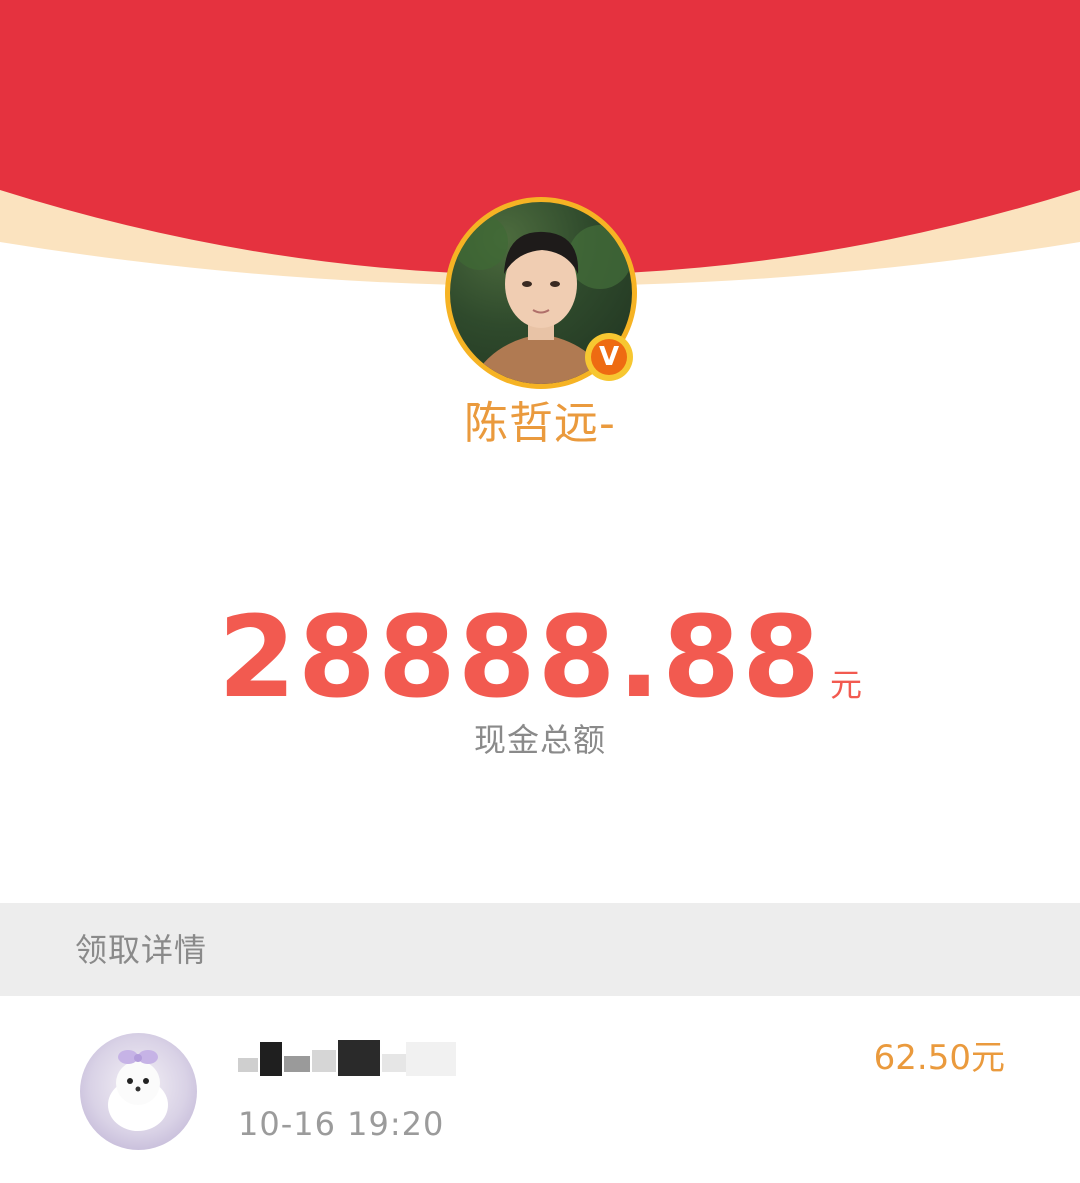  I want to click on total-amount: 28888.88 元, so click(540, 658).